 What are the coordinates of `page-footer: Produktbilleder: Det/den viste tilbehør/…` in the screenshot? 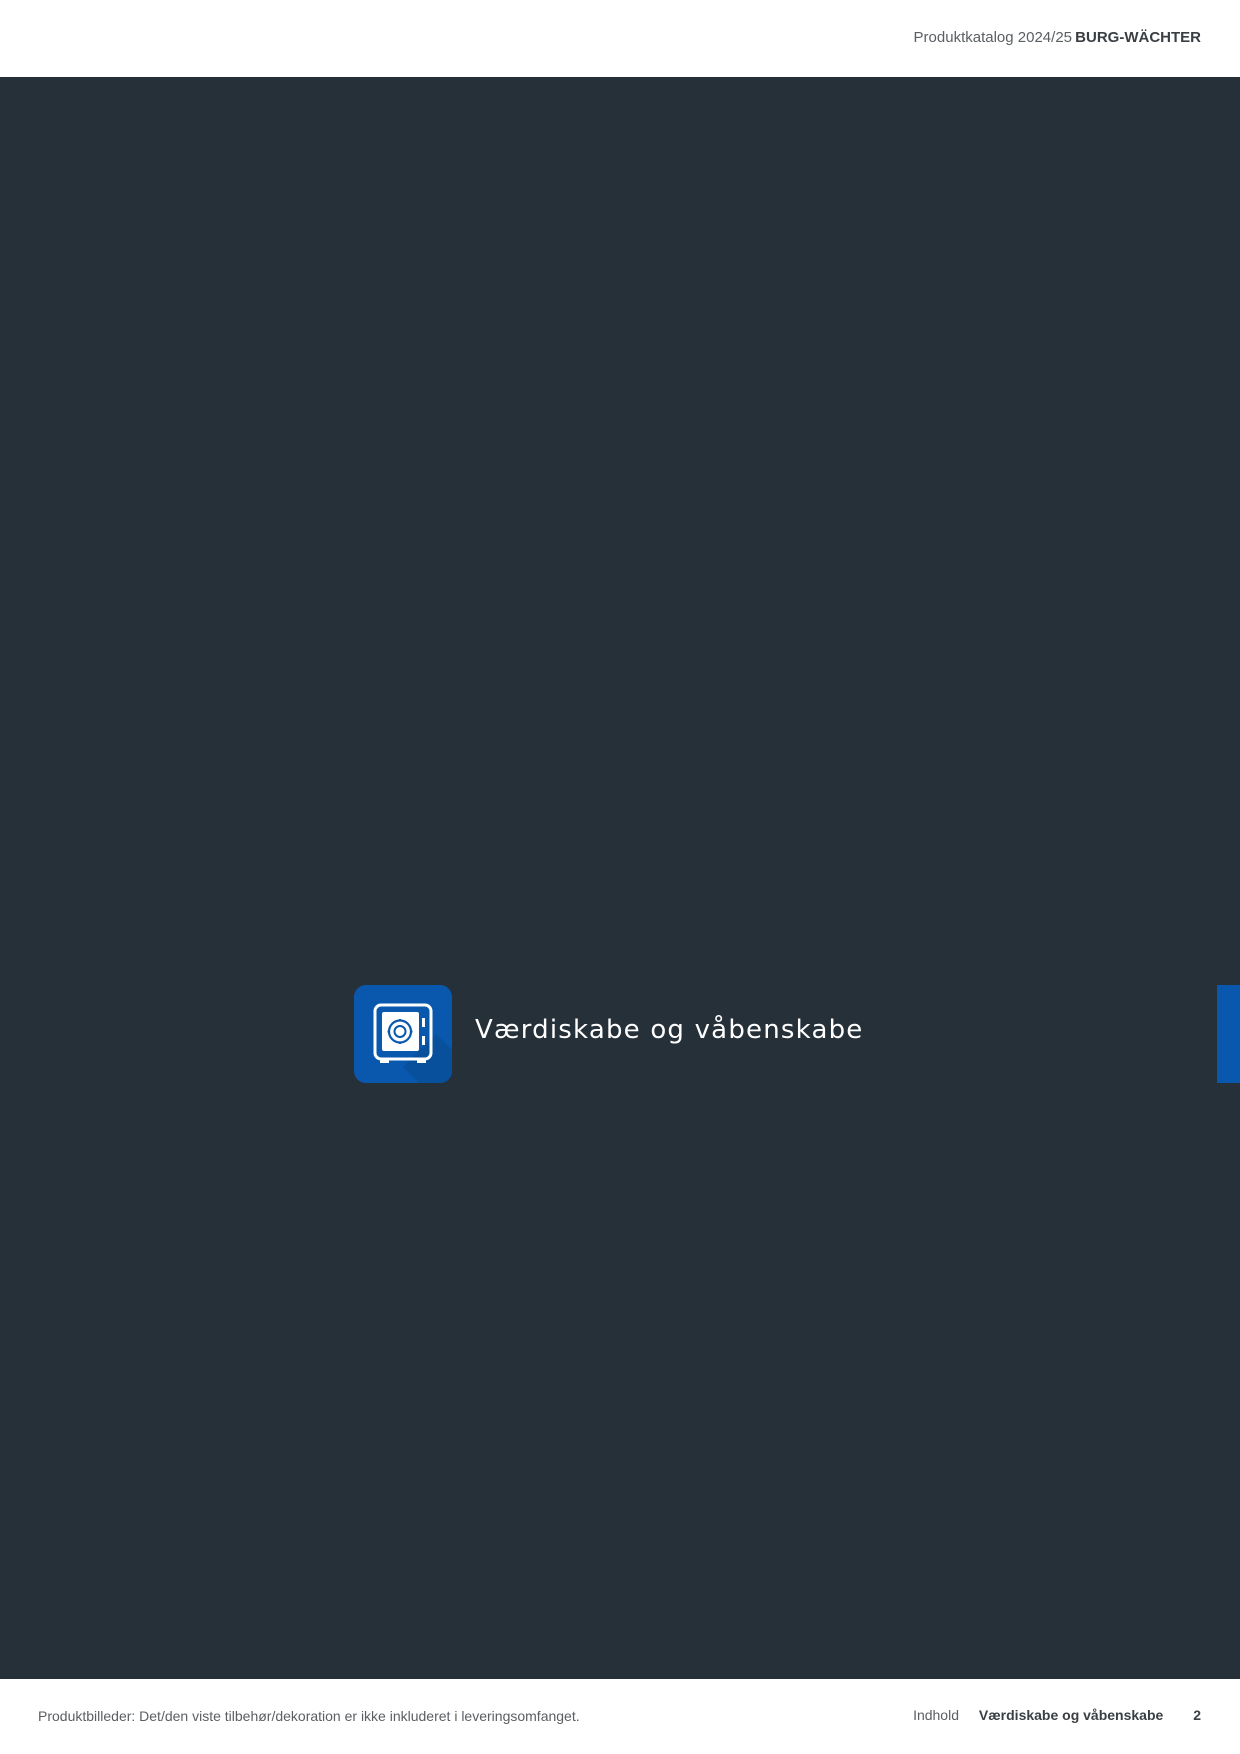 It's located at (620, 1716).